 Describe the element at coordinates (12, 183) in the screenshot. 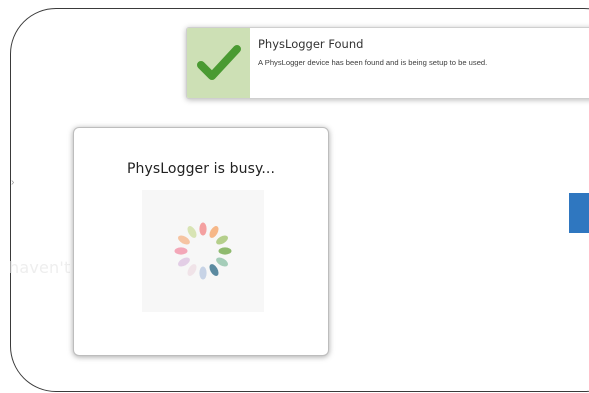

I see `chevron-right-icon: ›` at that location.